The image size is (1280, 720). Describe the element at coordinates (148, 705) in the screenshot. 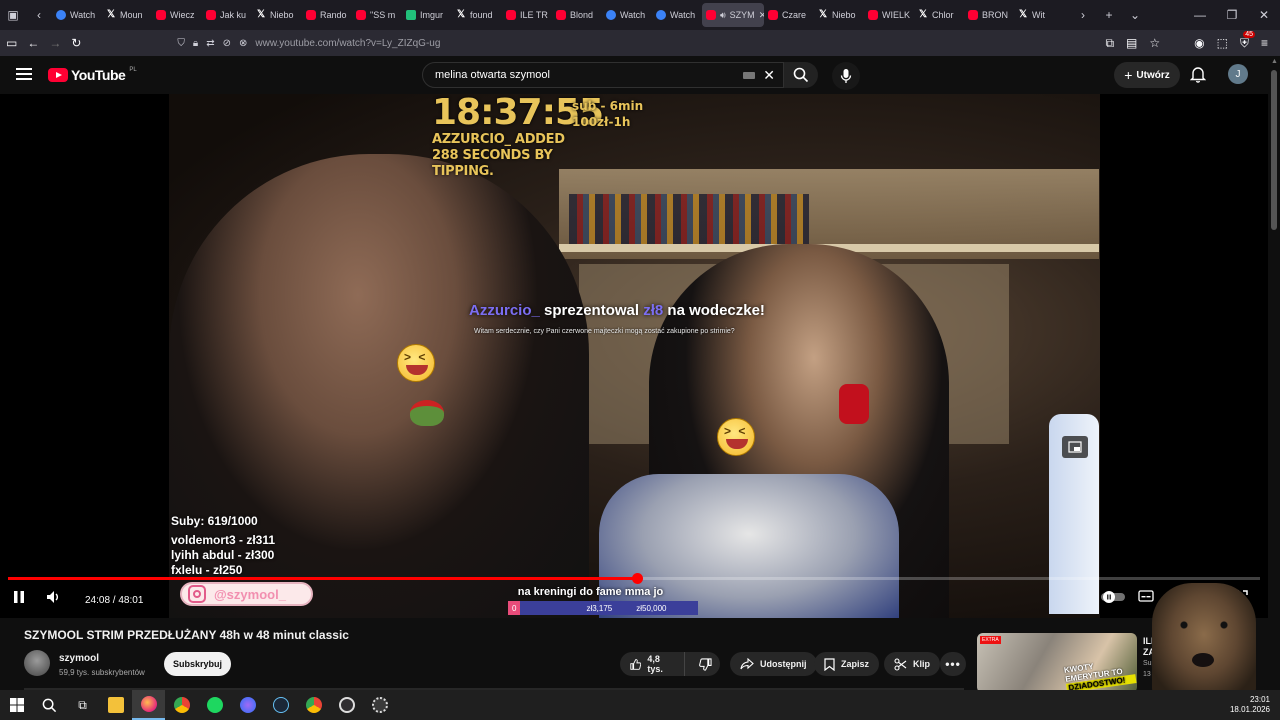

I see `firefox-icon` at that location.